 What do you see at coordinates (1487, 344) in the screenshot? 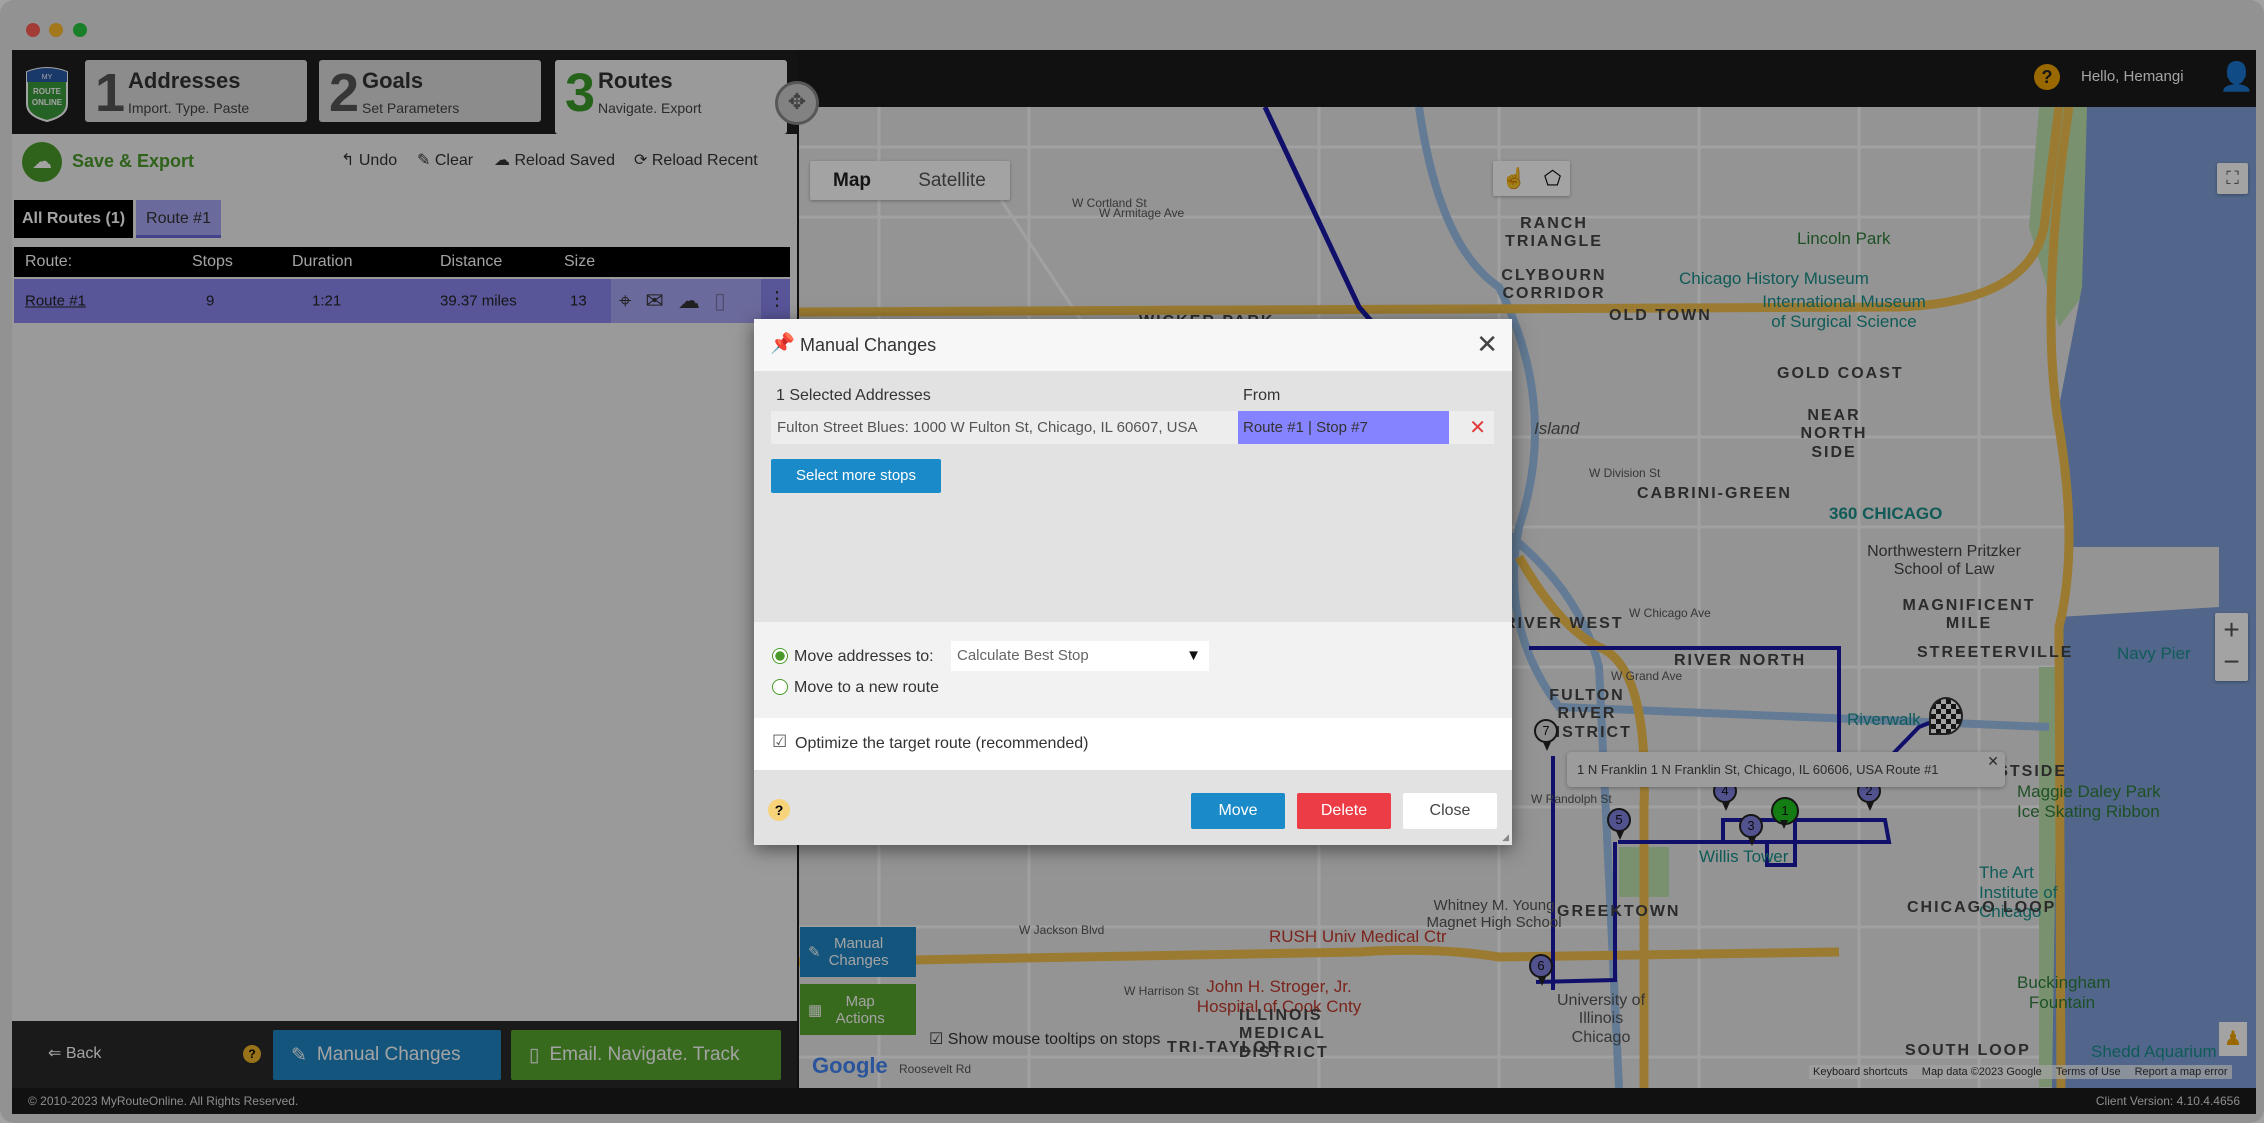
I see `close-icon: ✕` at bounding box center [1487, 344].